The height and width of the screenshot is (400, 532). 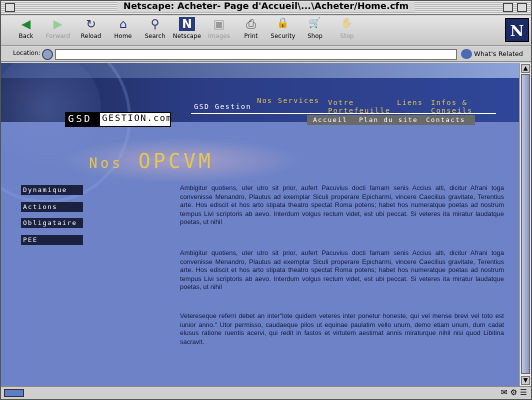 What do you see at coordinates (525, 68) in the screenshot?
I see `scroll-up-icon: ▲` at bounding box center [525, 68].